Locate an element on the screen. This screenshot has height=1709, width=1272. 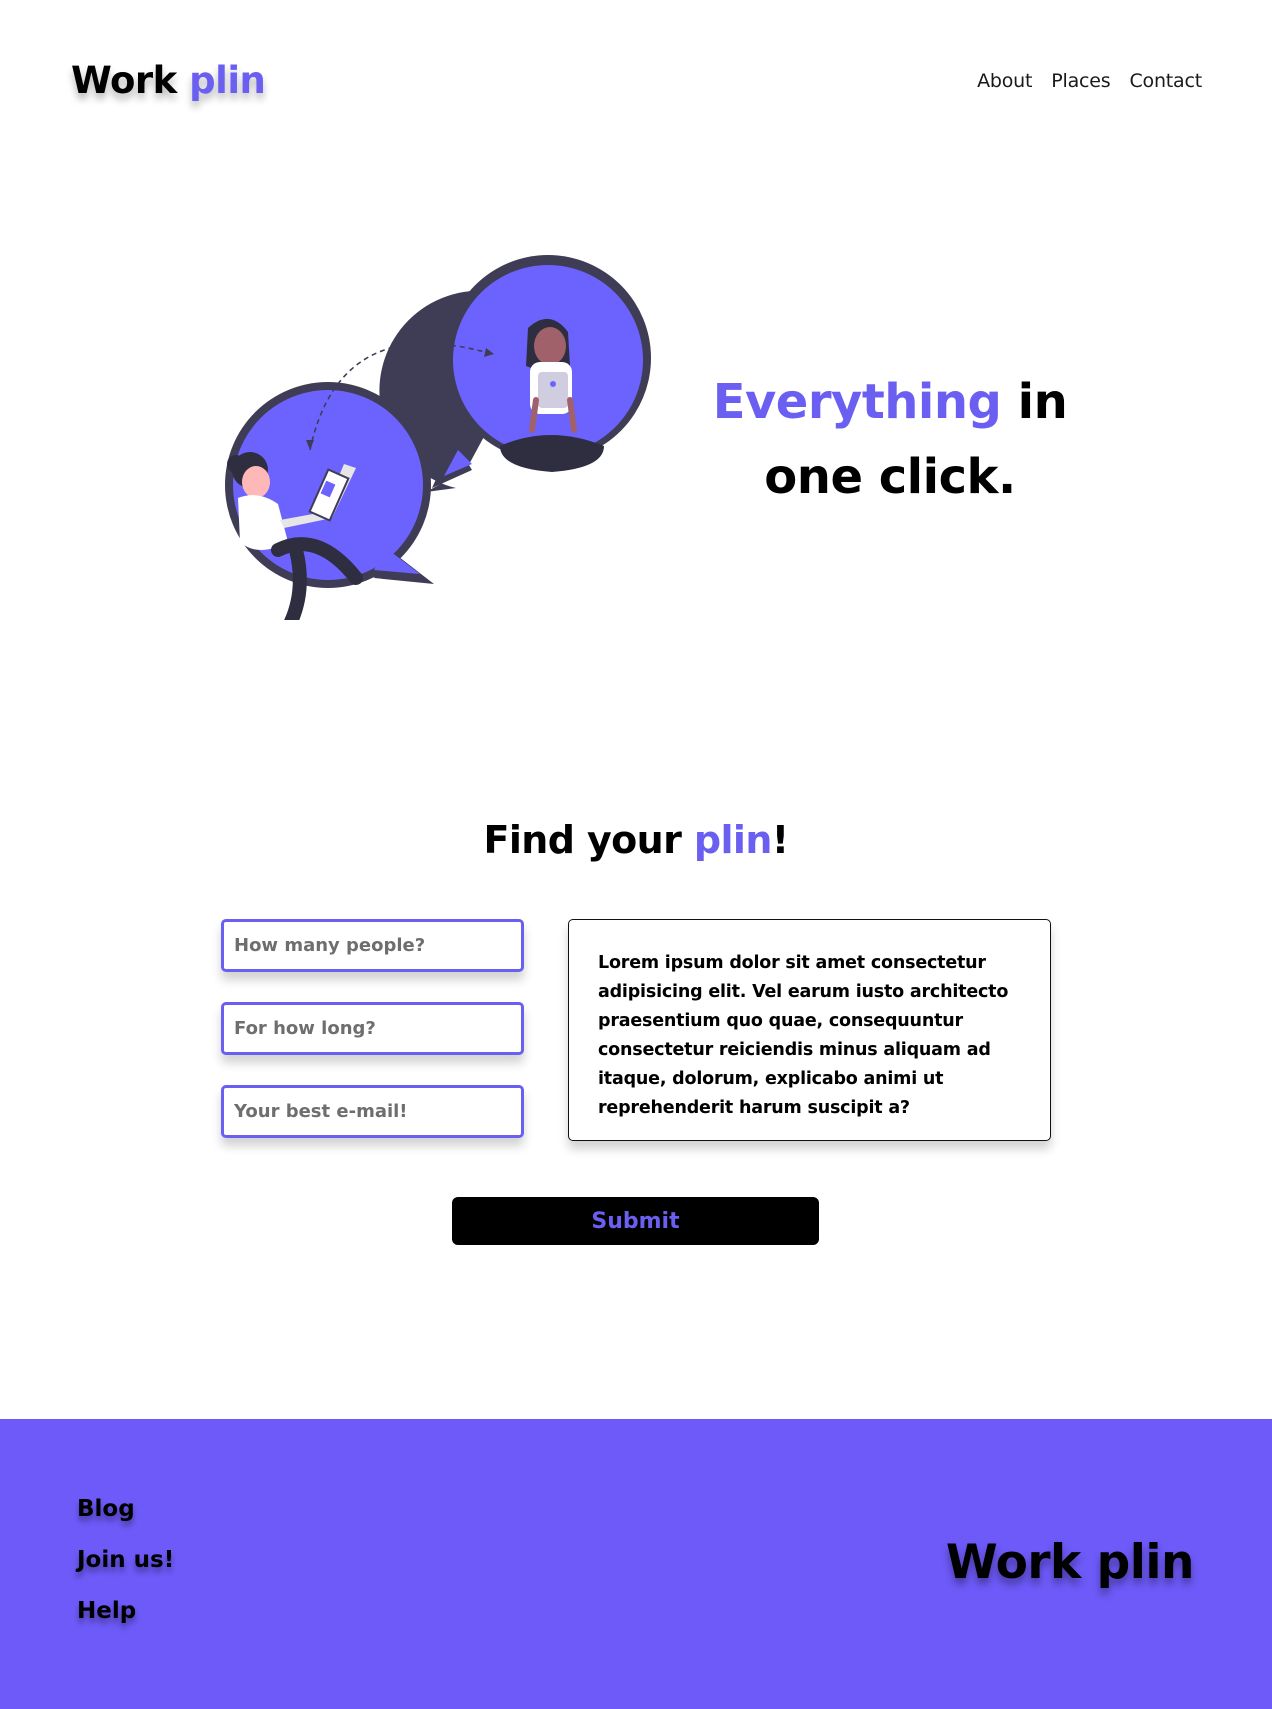
nav-link-contact: Contact is located at coordinates (1165, 81).